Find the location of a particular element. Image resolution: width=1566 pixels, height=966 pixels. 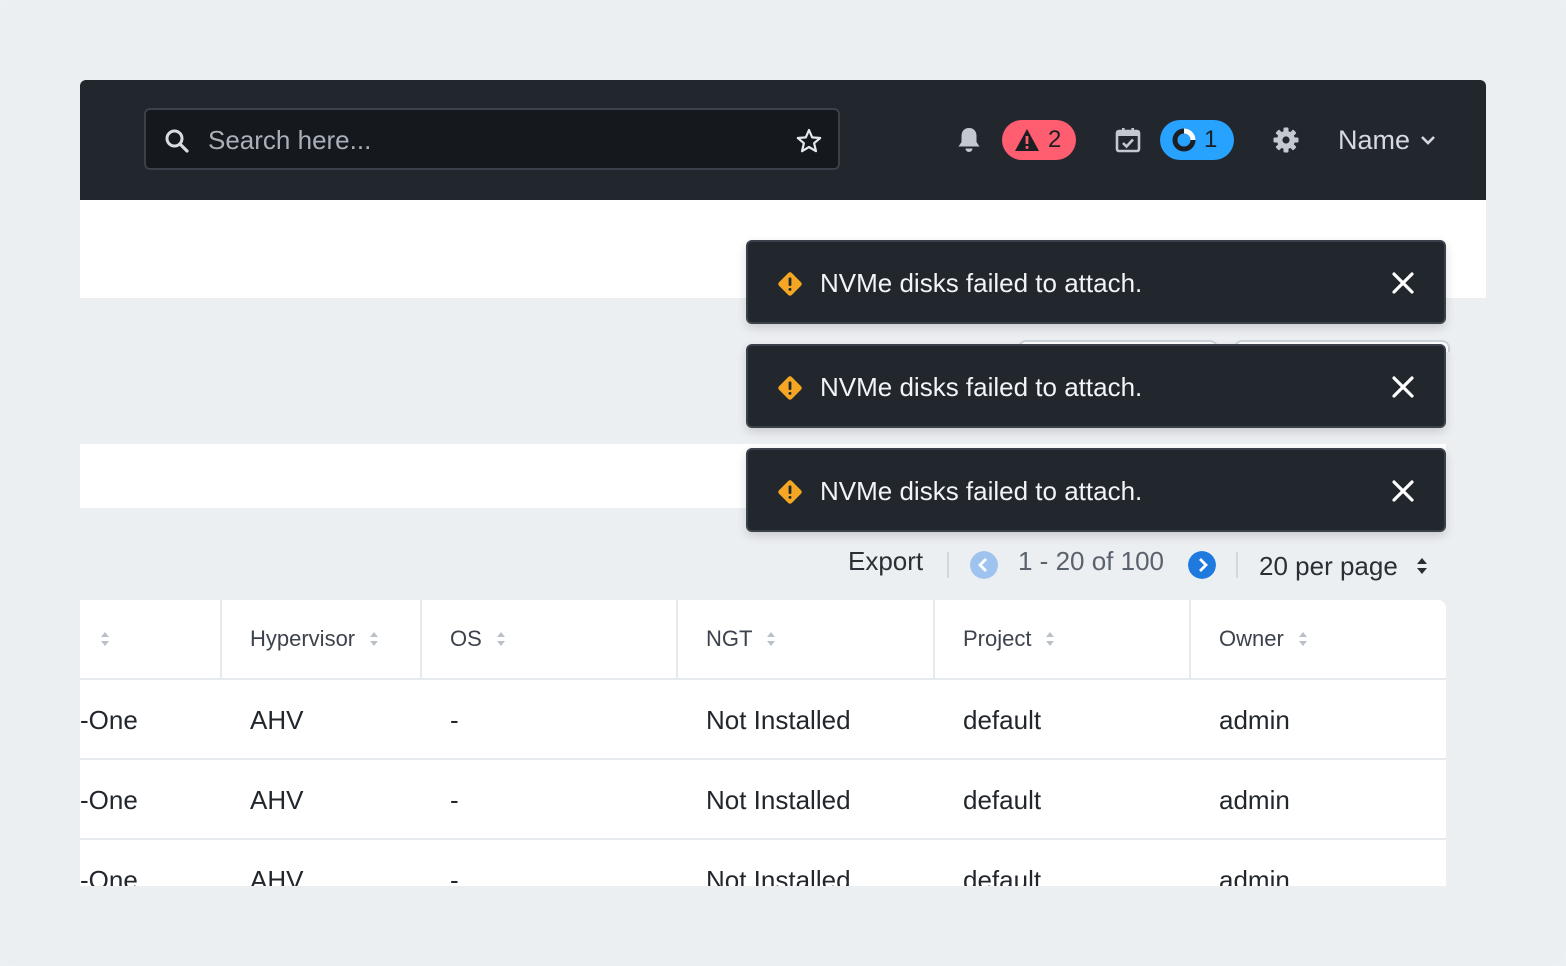

export-button: Export is located at coordinates (885, 566).